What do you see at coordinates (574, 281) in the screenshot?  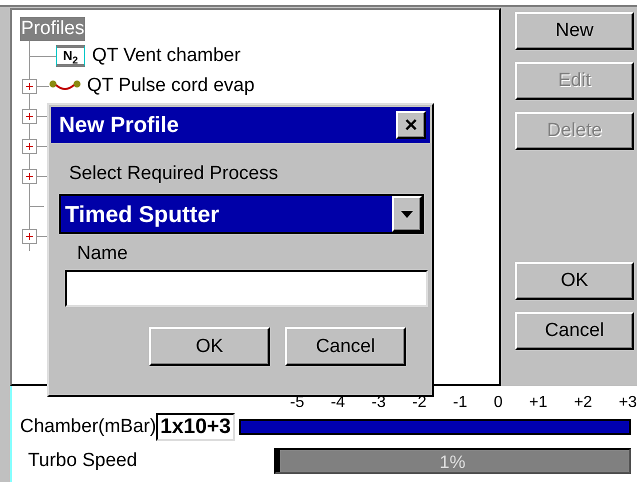 I see `side-button: OK` at bounding box center [574, 281].